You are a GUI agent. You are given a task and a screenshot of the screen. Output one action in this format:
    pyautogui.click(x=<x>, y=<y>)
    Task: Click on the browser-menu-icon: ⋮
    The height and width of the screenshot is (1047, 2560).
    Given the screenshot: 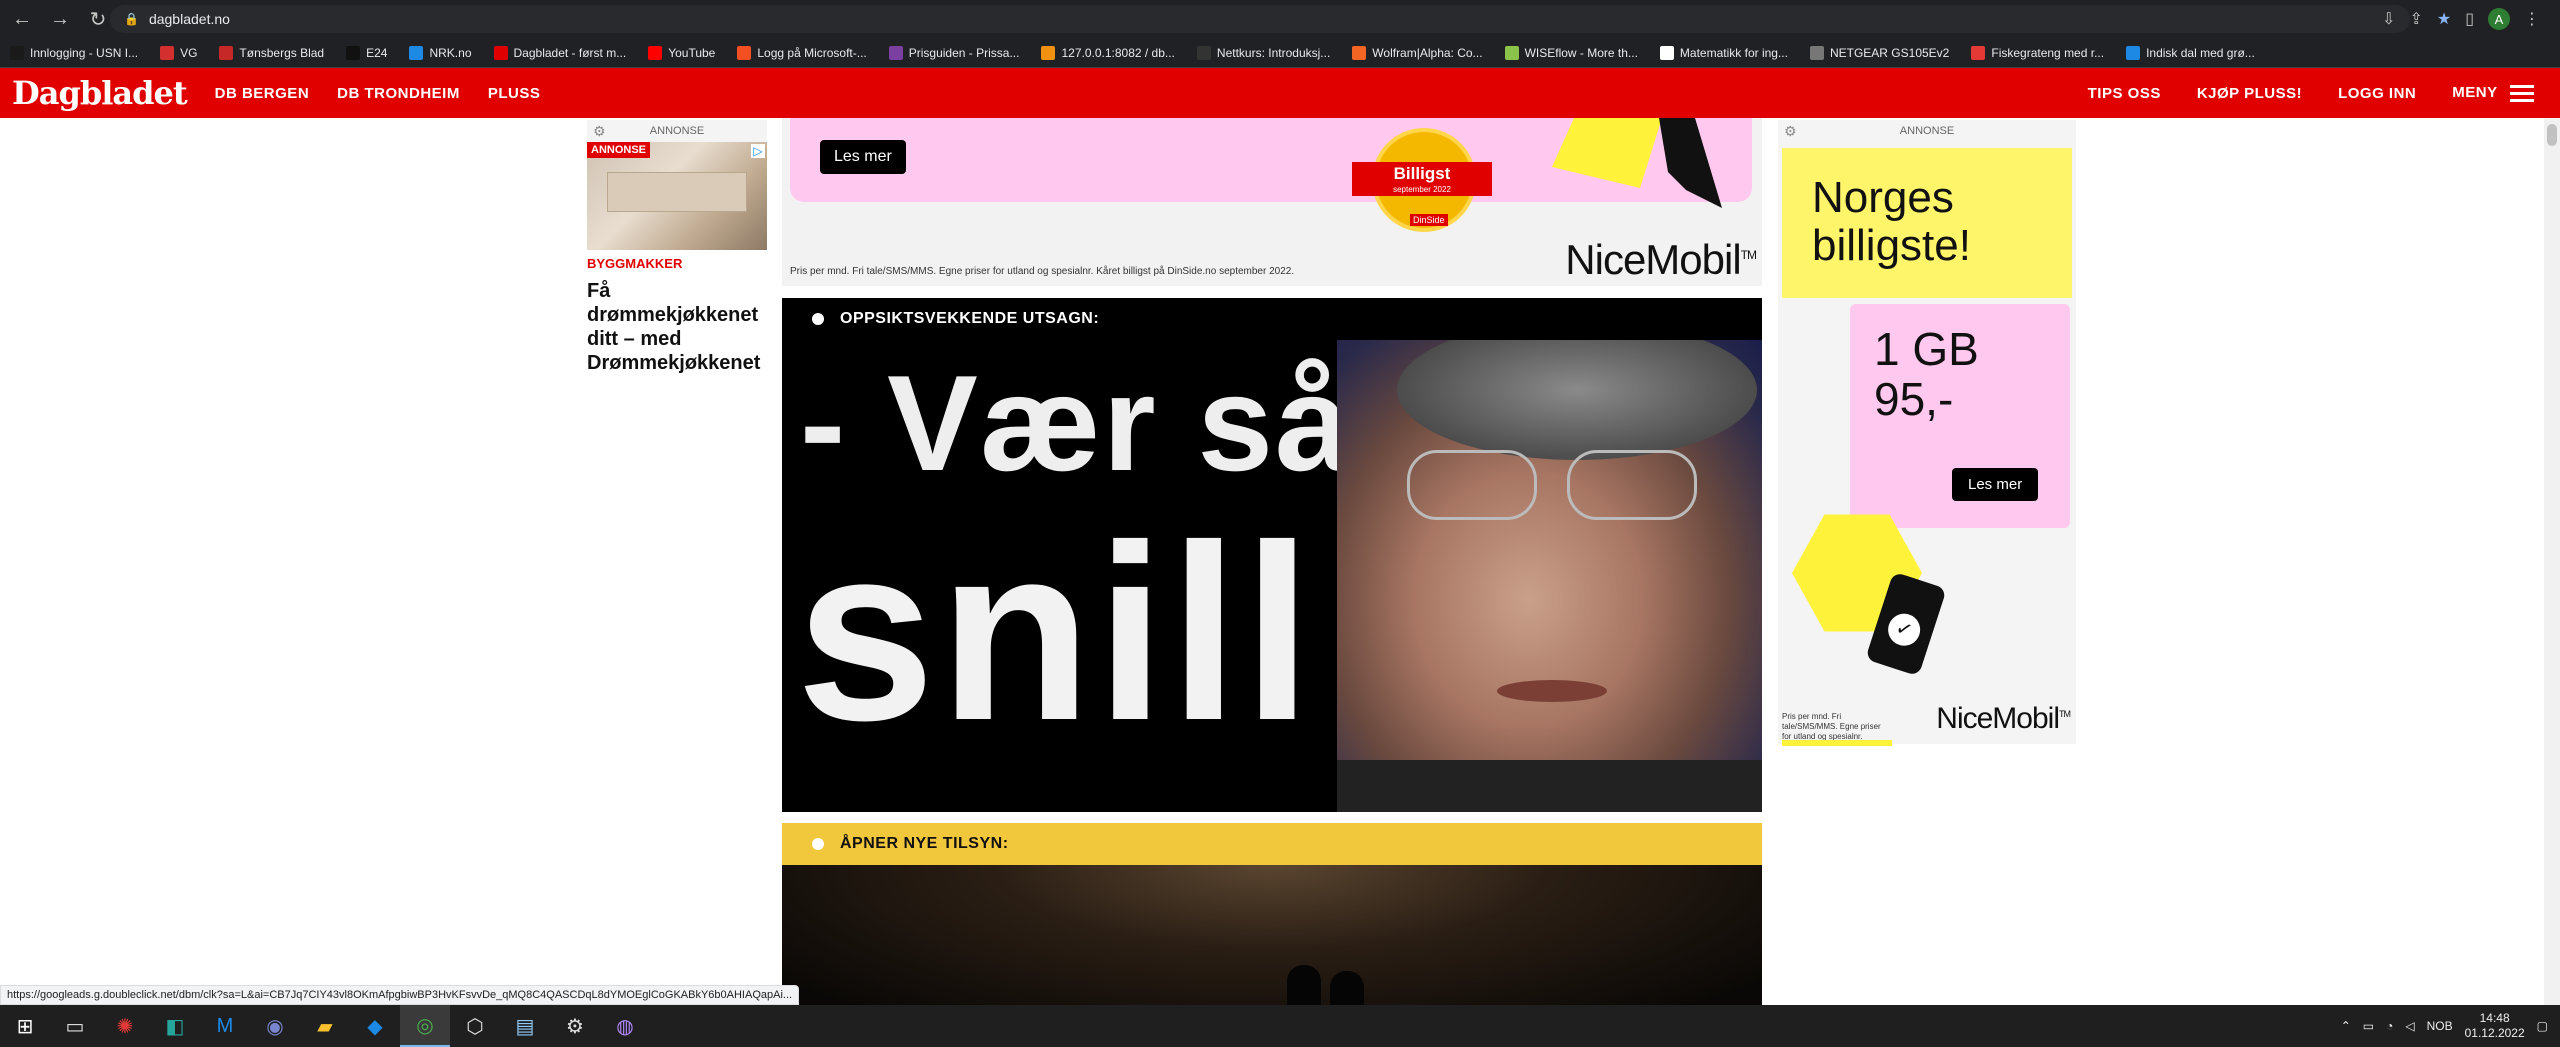 What is the action you would take?
    pyautogui.click(x=2532, y=19)
    